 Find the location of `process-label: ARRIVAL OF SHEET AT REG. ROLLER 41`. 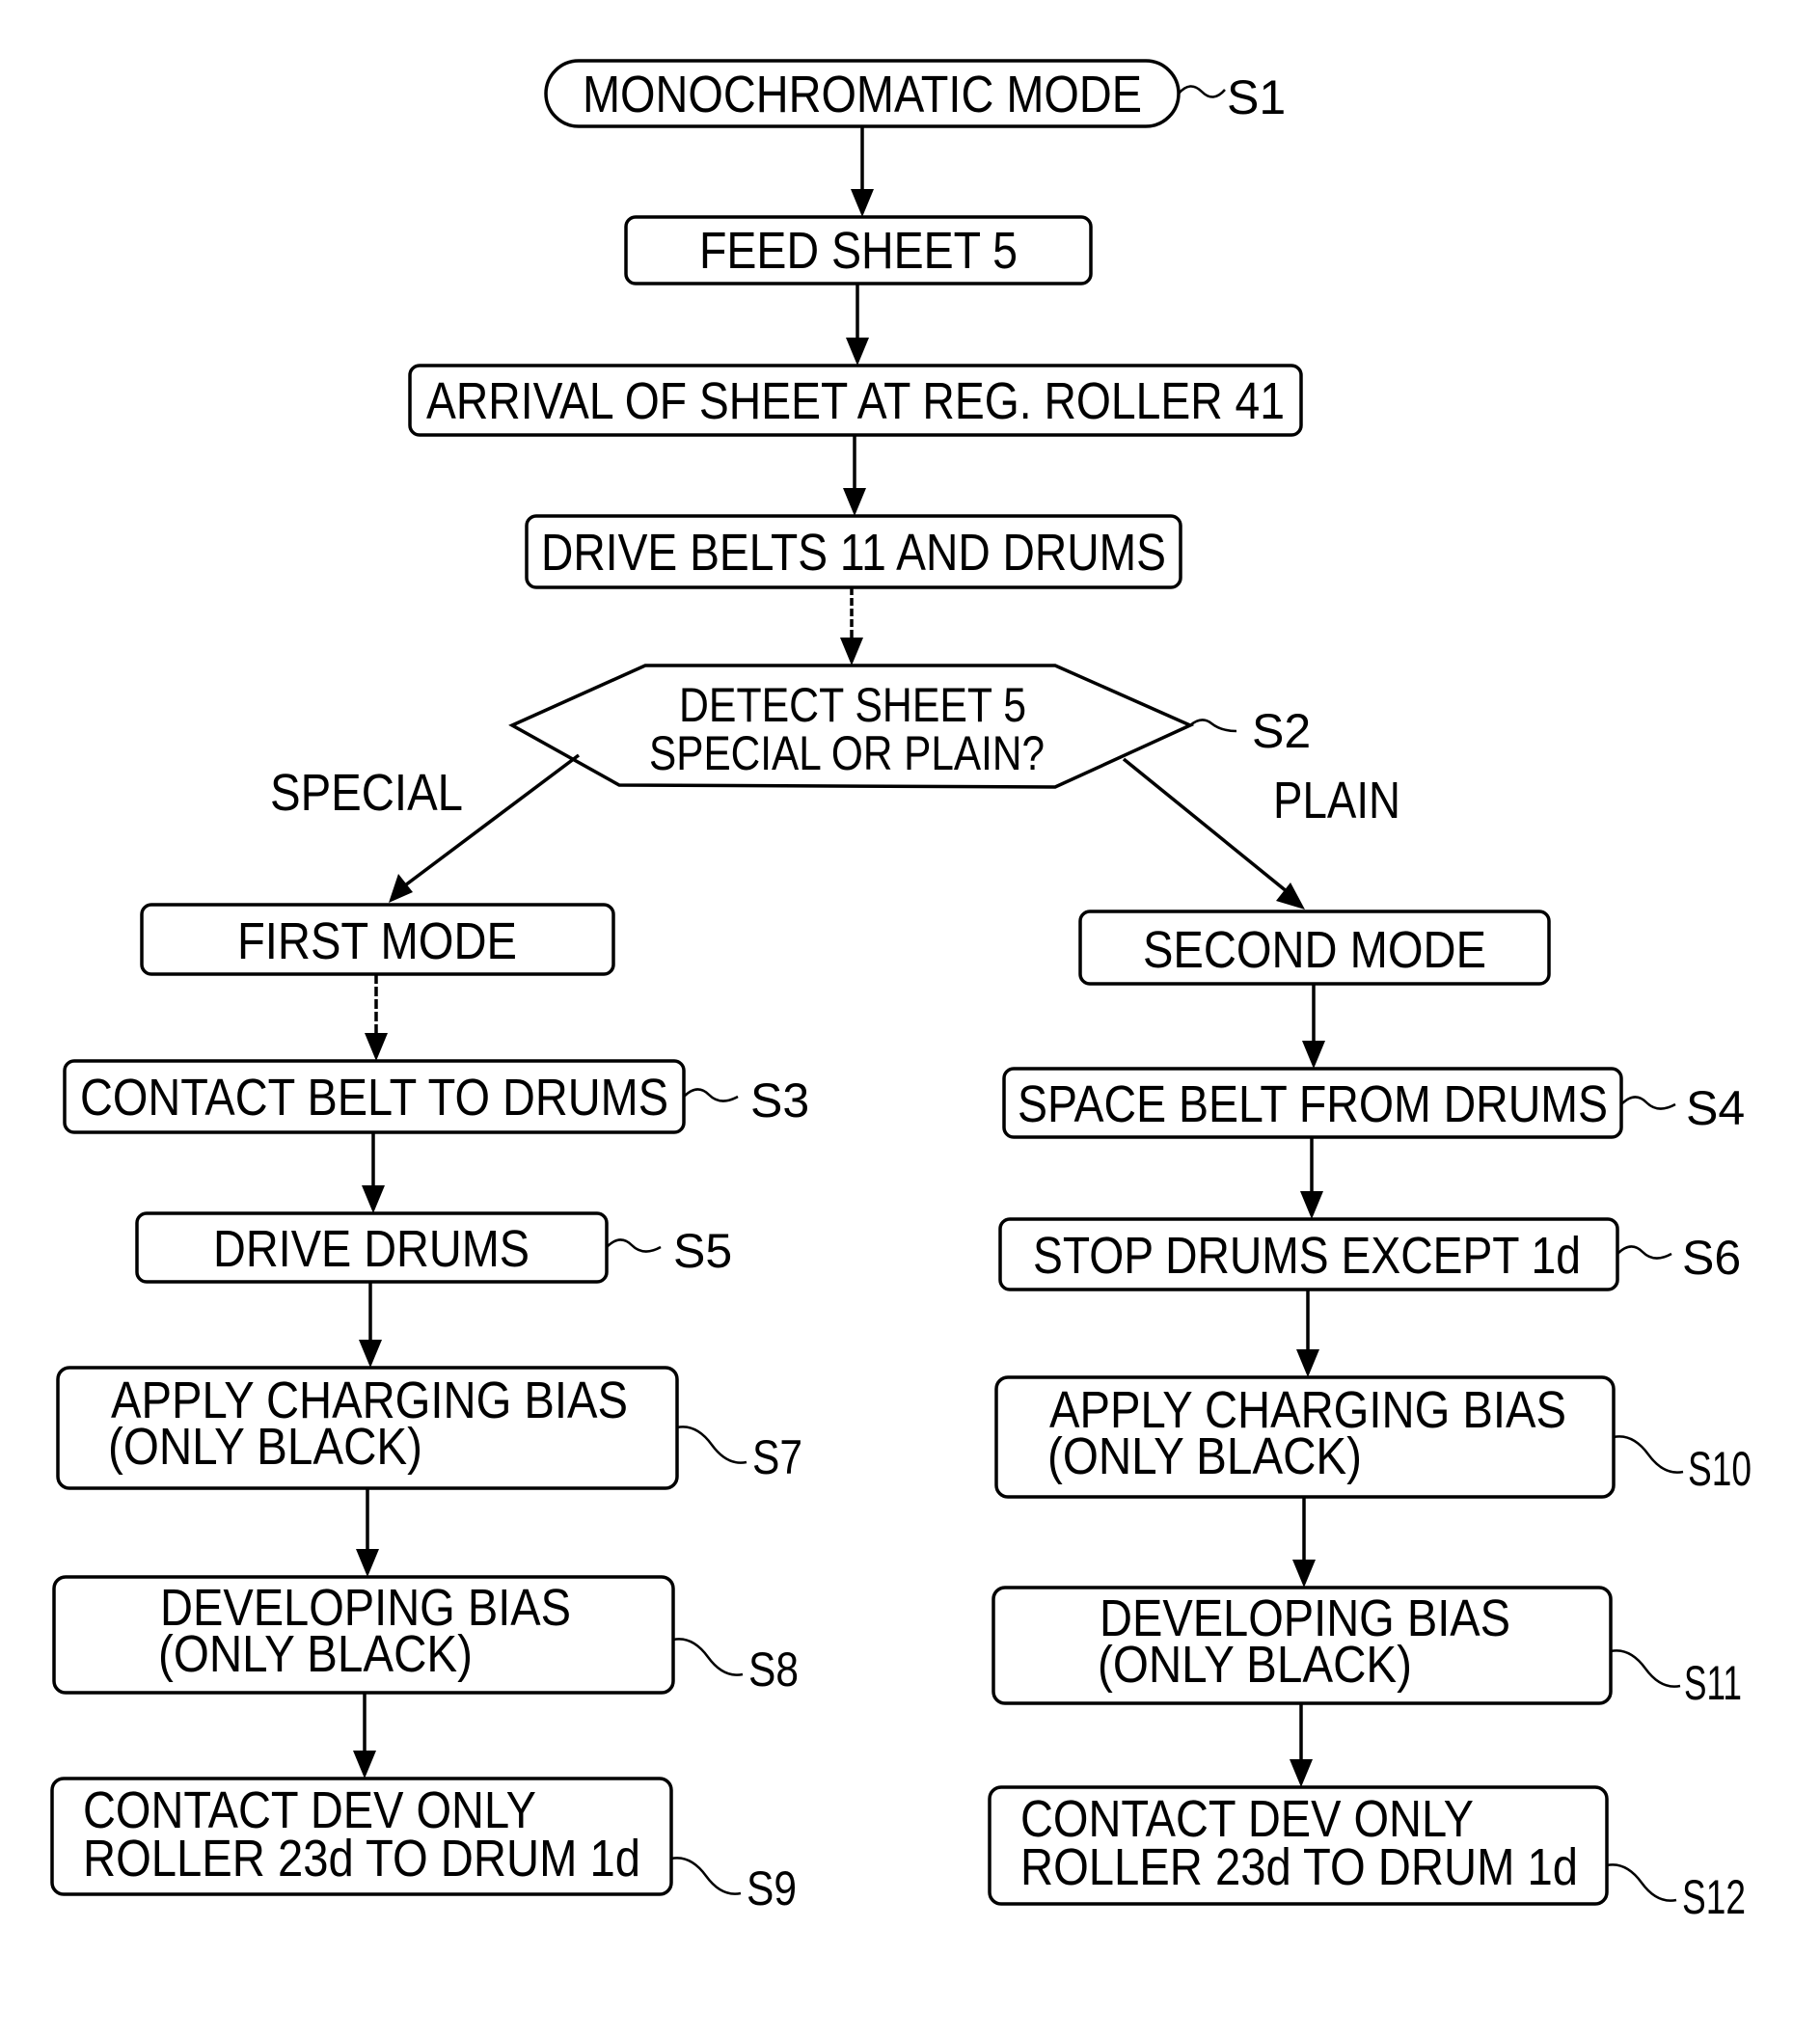

process-label: ARRIVAL OF SHEET AT REG. ROLLER 41 is located at coordinates (856, 401).